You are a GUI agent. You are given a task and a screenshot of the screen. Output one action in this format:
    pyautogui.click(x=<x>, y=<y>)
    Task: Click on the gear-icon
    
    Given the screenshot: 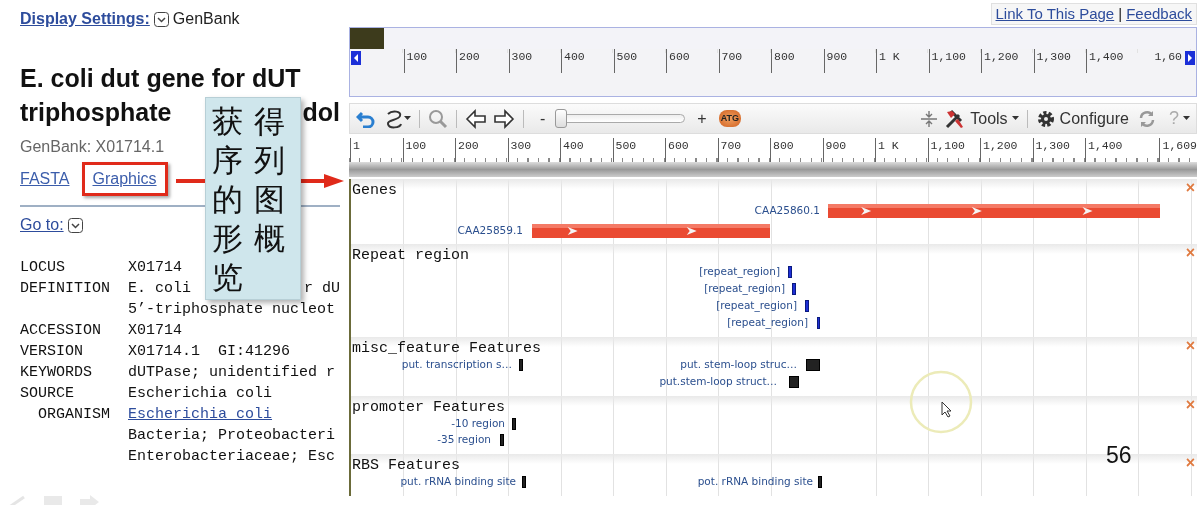 What is the action you would take?
    pyautogui.click(x=1045, y=118)
    